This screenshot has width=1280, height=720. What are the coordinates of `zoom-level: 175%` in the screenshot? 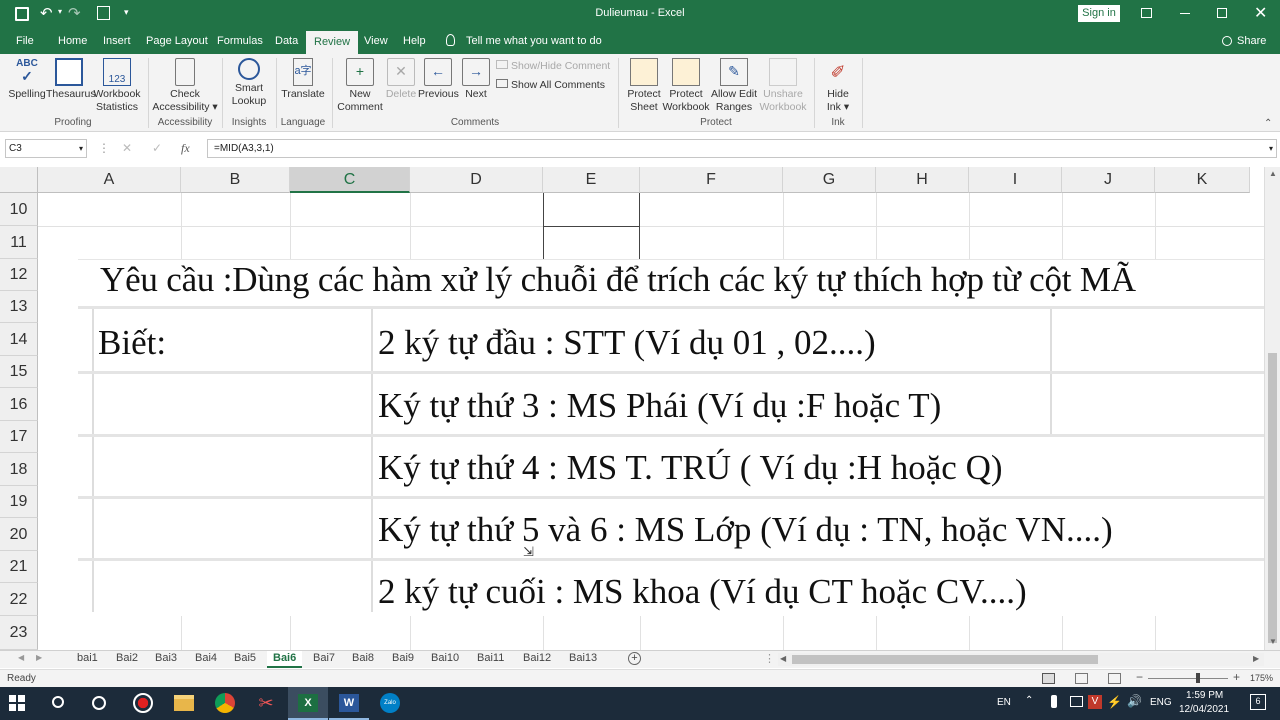 It's located at (1261, 678).